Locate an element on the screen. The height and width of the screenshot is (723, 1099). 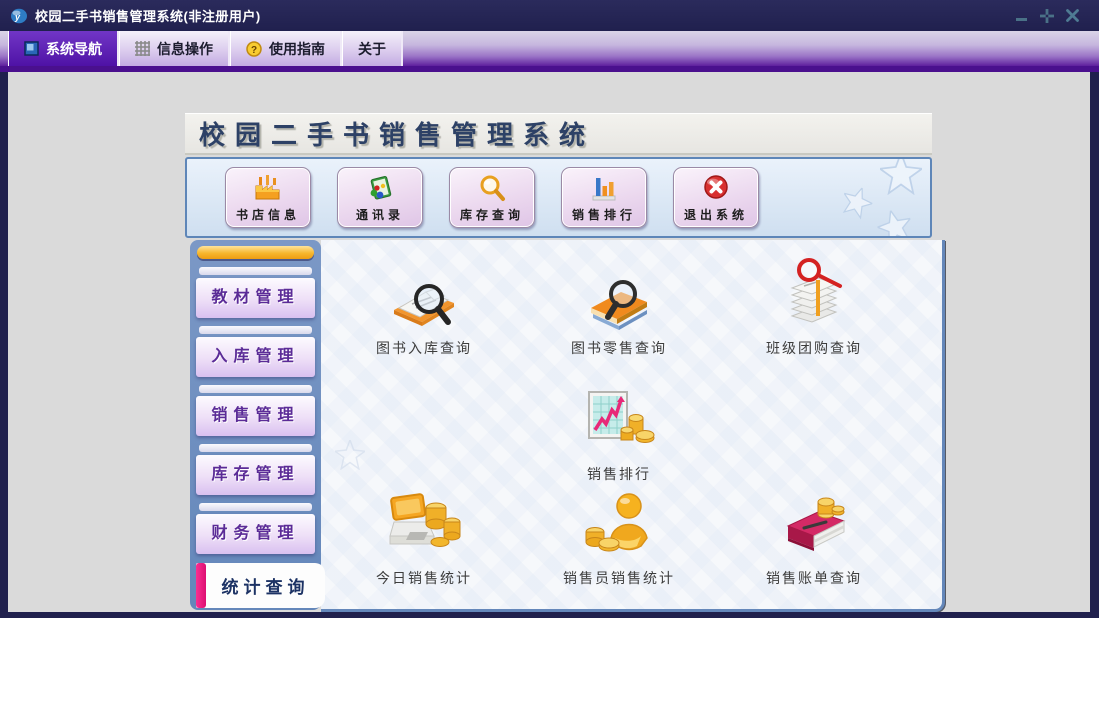
bookstore-info-button: 书店信息 is located at coordinates (268, 197).